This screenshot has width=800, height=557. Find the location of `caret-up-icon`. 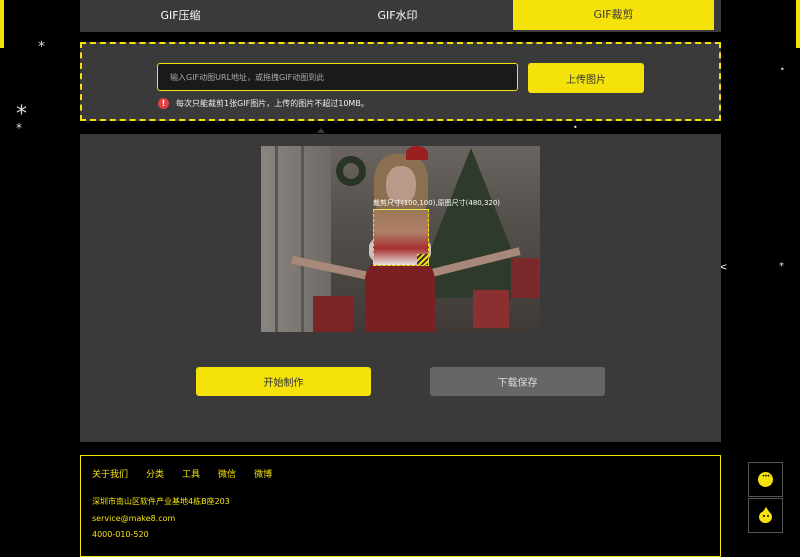

caret-up-icon is located at coordinates (321, 130).